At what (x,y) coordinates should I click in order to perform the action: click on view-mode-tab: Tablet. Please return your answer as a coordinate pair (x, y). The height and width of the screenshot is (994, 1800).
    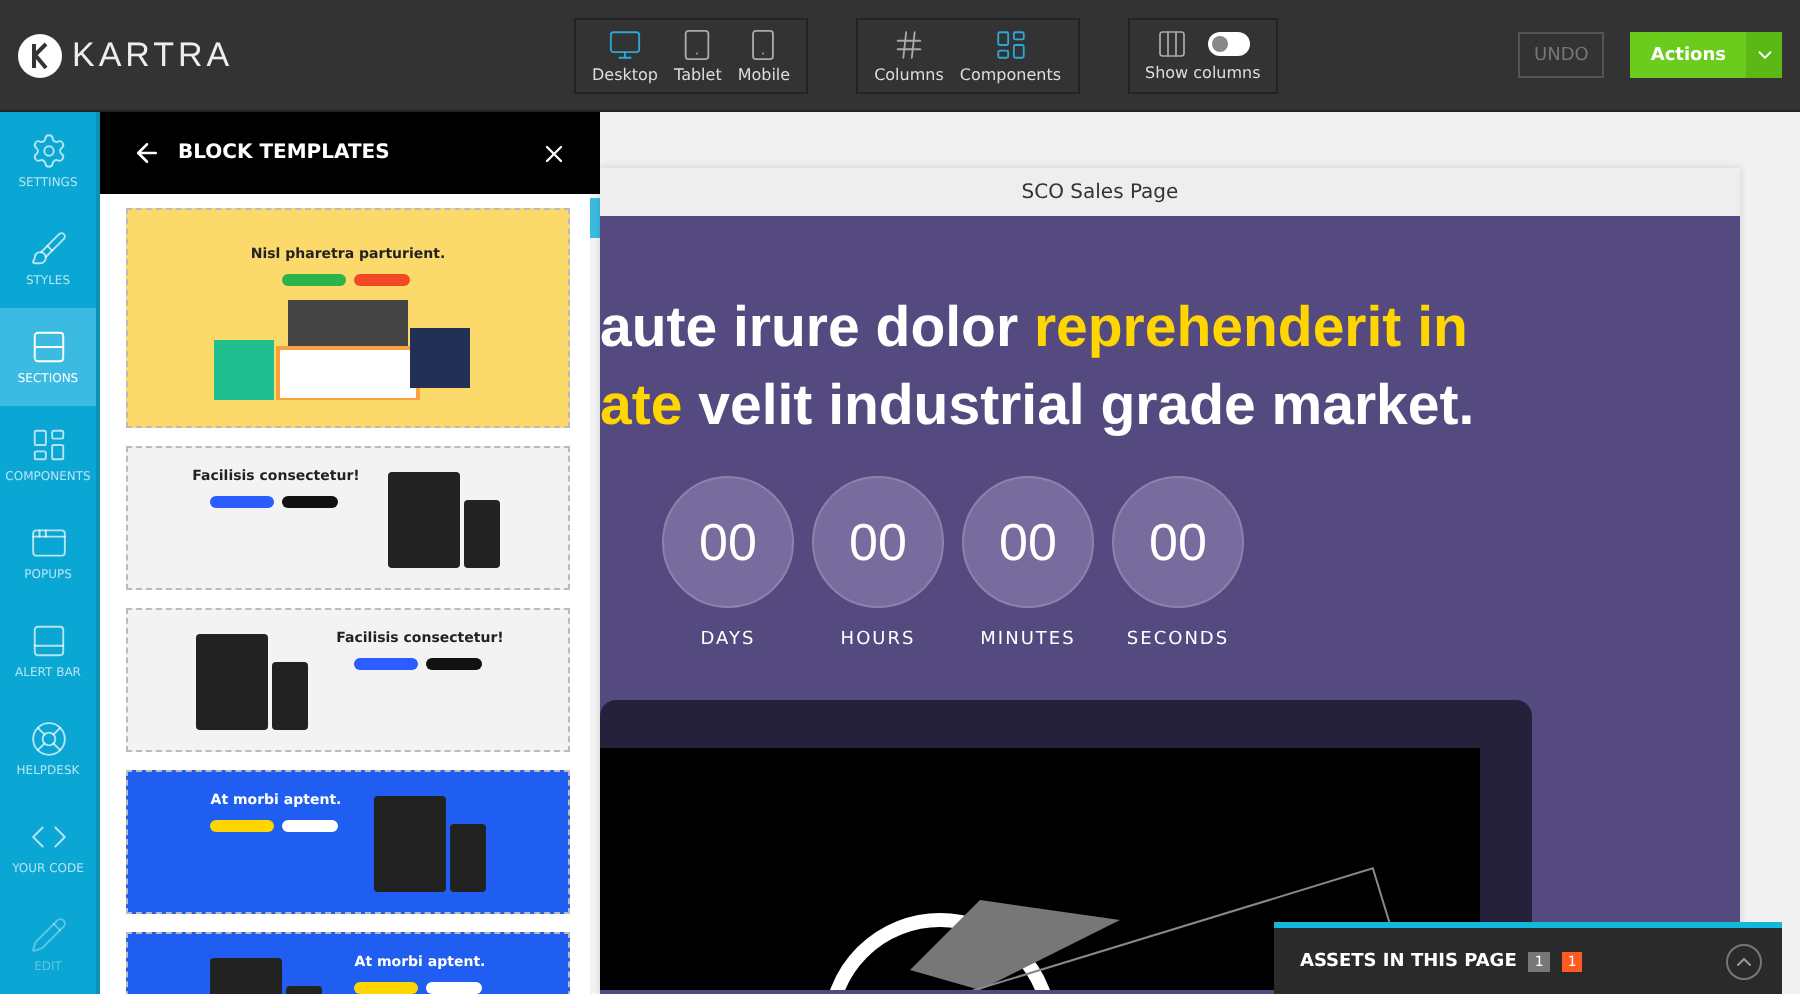
    Looking at the image, I should click on (698, 55).